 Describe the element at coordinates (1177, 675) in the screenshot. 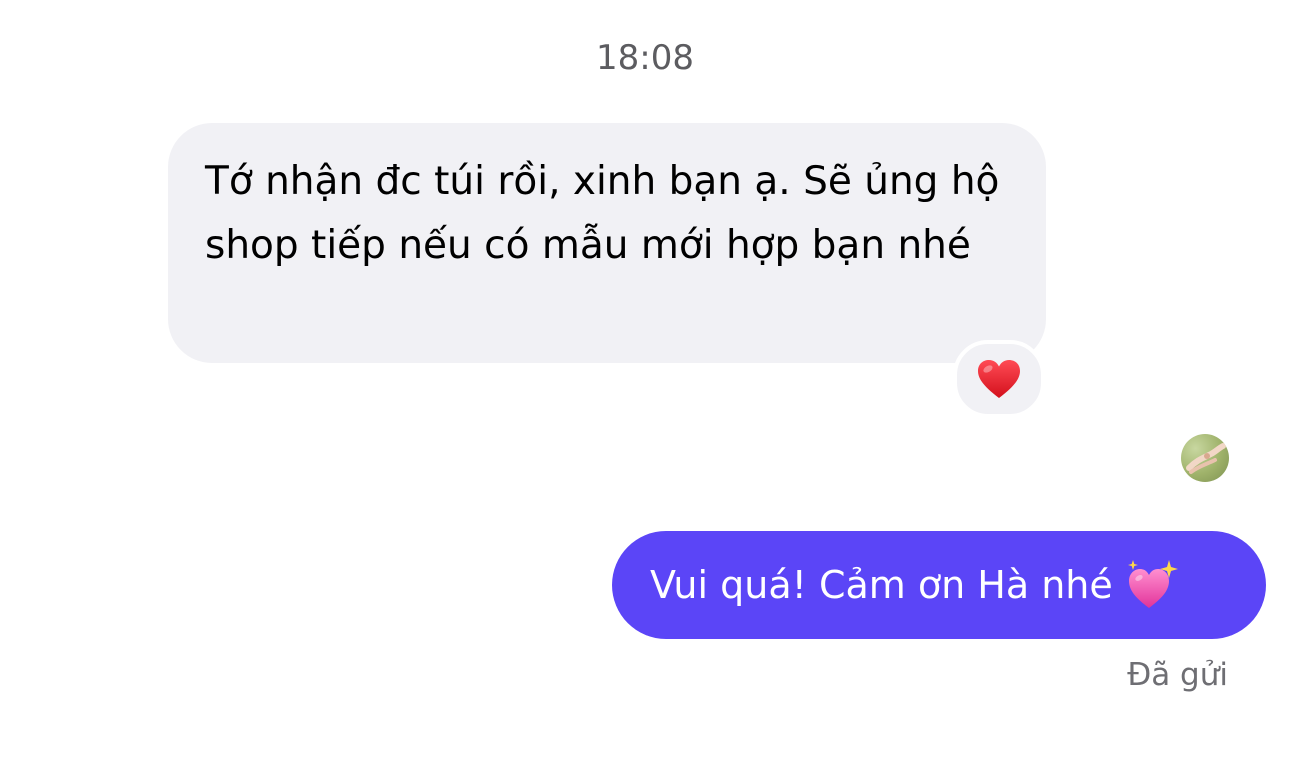

I see `message-status: Đã gửi` at that location.